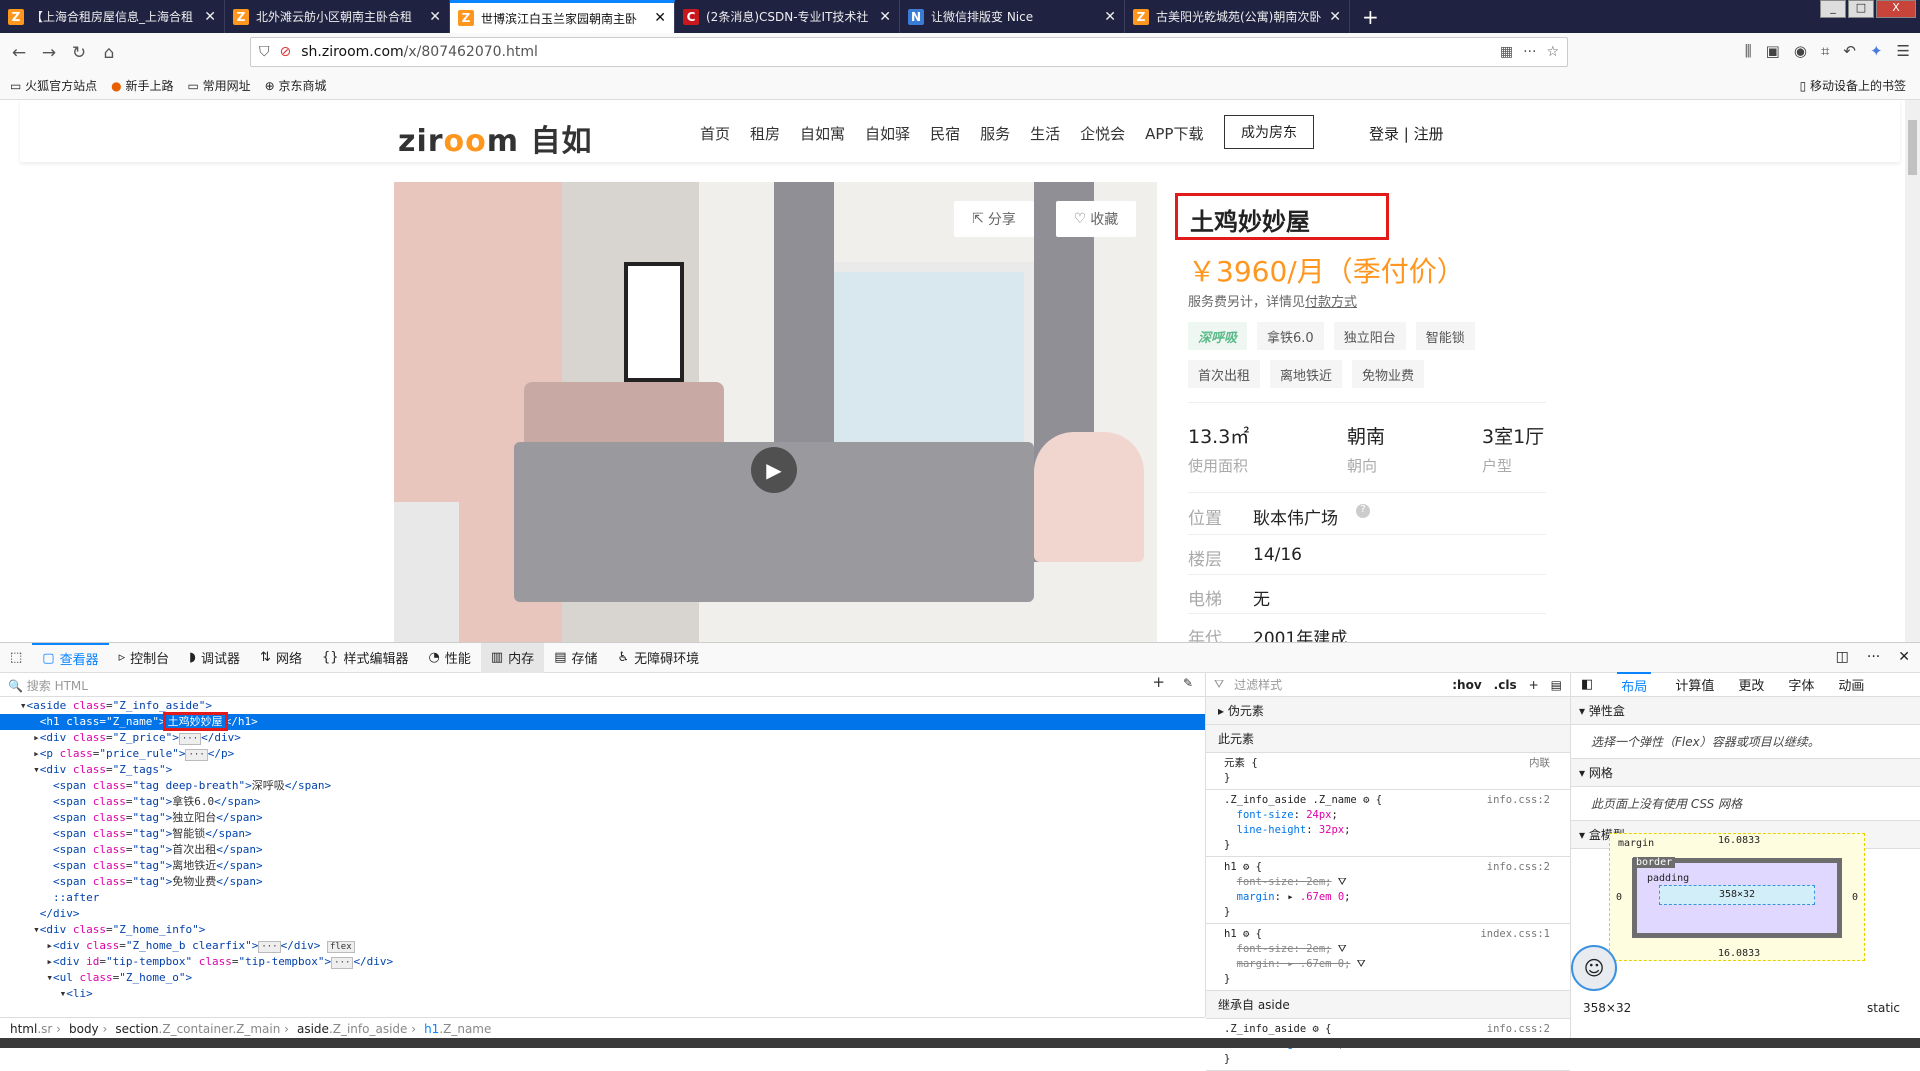 Image resolution: width=1920 pixels, height=1071 pixels. Describe the element at coordinates (1833, 9) in the screenshot. I see `minimize-button: _` at that location.